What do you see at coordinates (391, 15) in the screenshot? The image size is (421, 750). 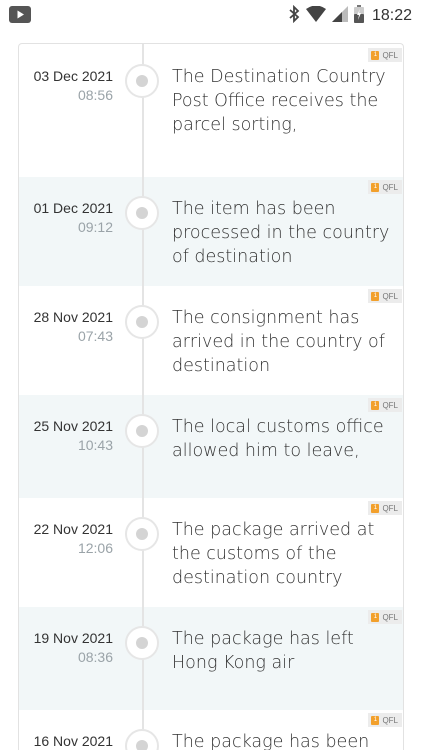 I see `status-time: 18:22` at bounding box center [391, 15].